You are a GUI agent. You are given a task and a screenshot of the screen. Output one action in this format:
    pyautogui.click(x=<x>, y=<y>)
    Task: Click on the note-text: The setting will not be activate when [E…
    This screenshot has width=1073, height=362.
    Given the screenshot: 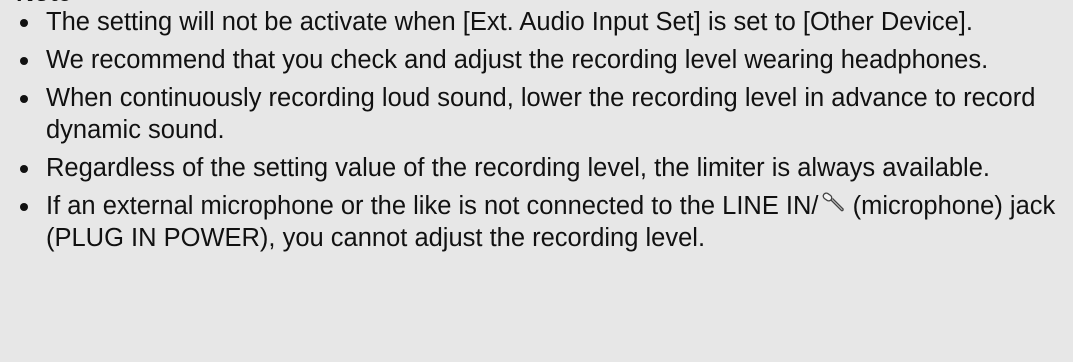 What is the action you would take?
    pyautogui.click(x=509, y=22)
    